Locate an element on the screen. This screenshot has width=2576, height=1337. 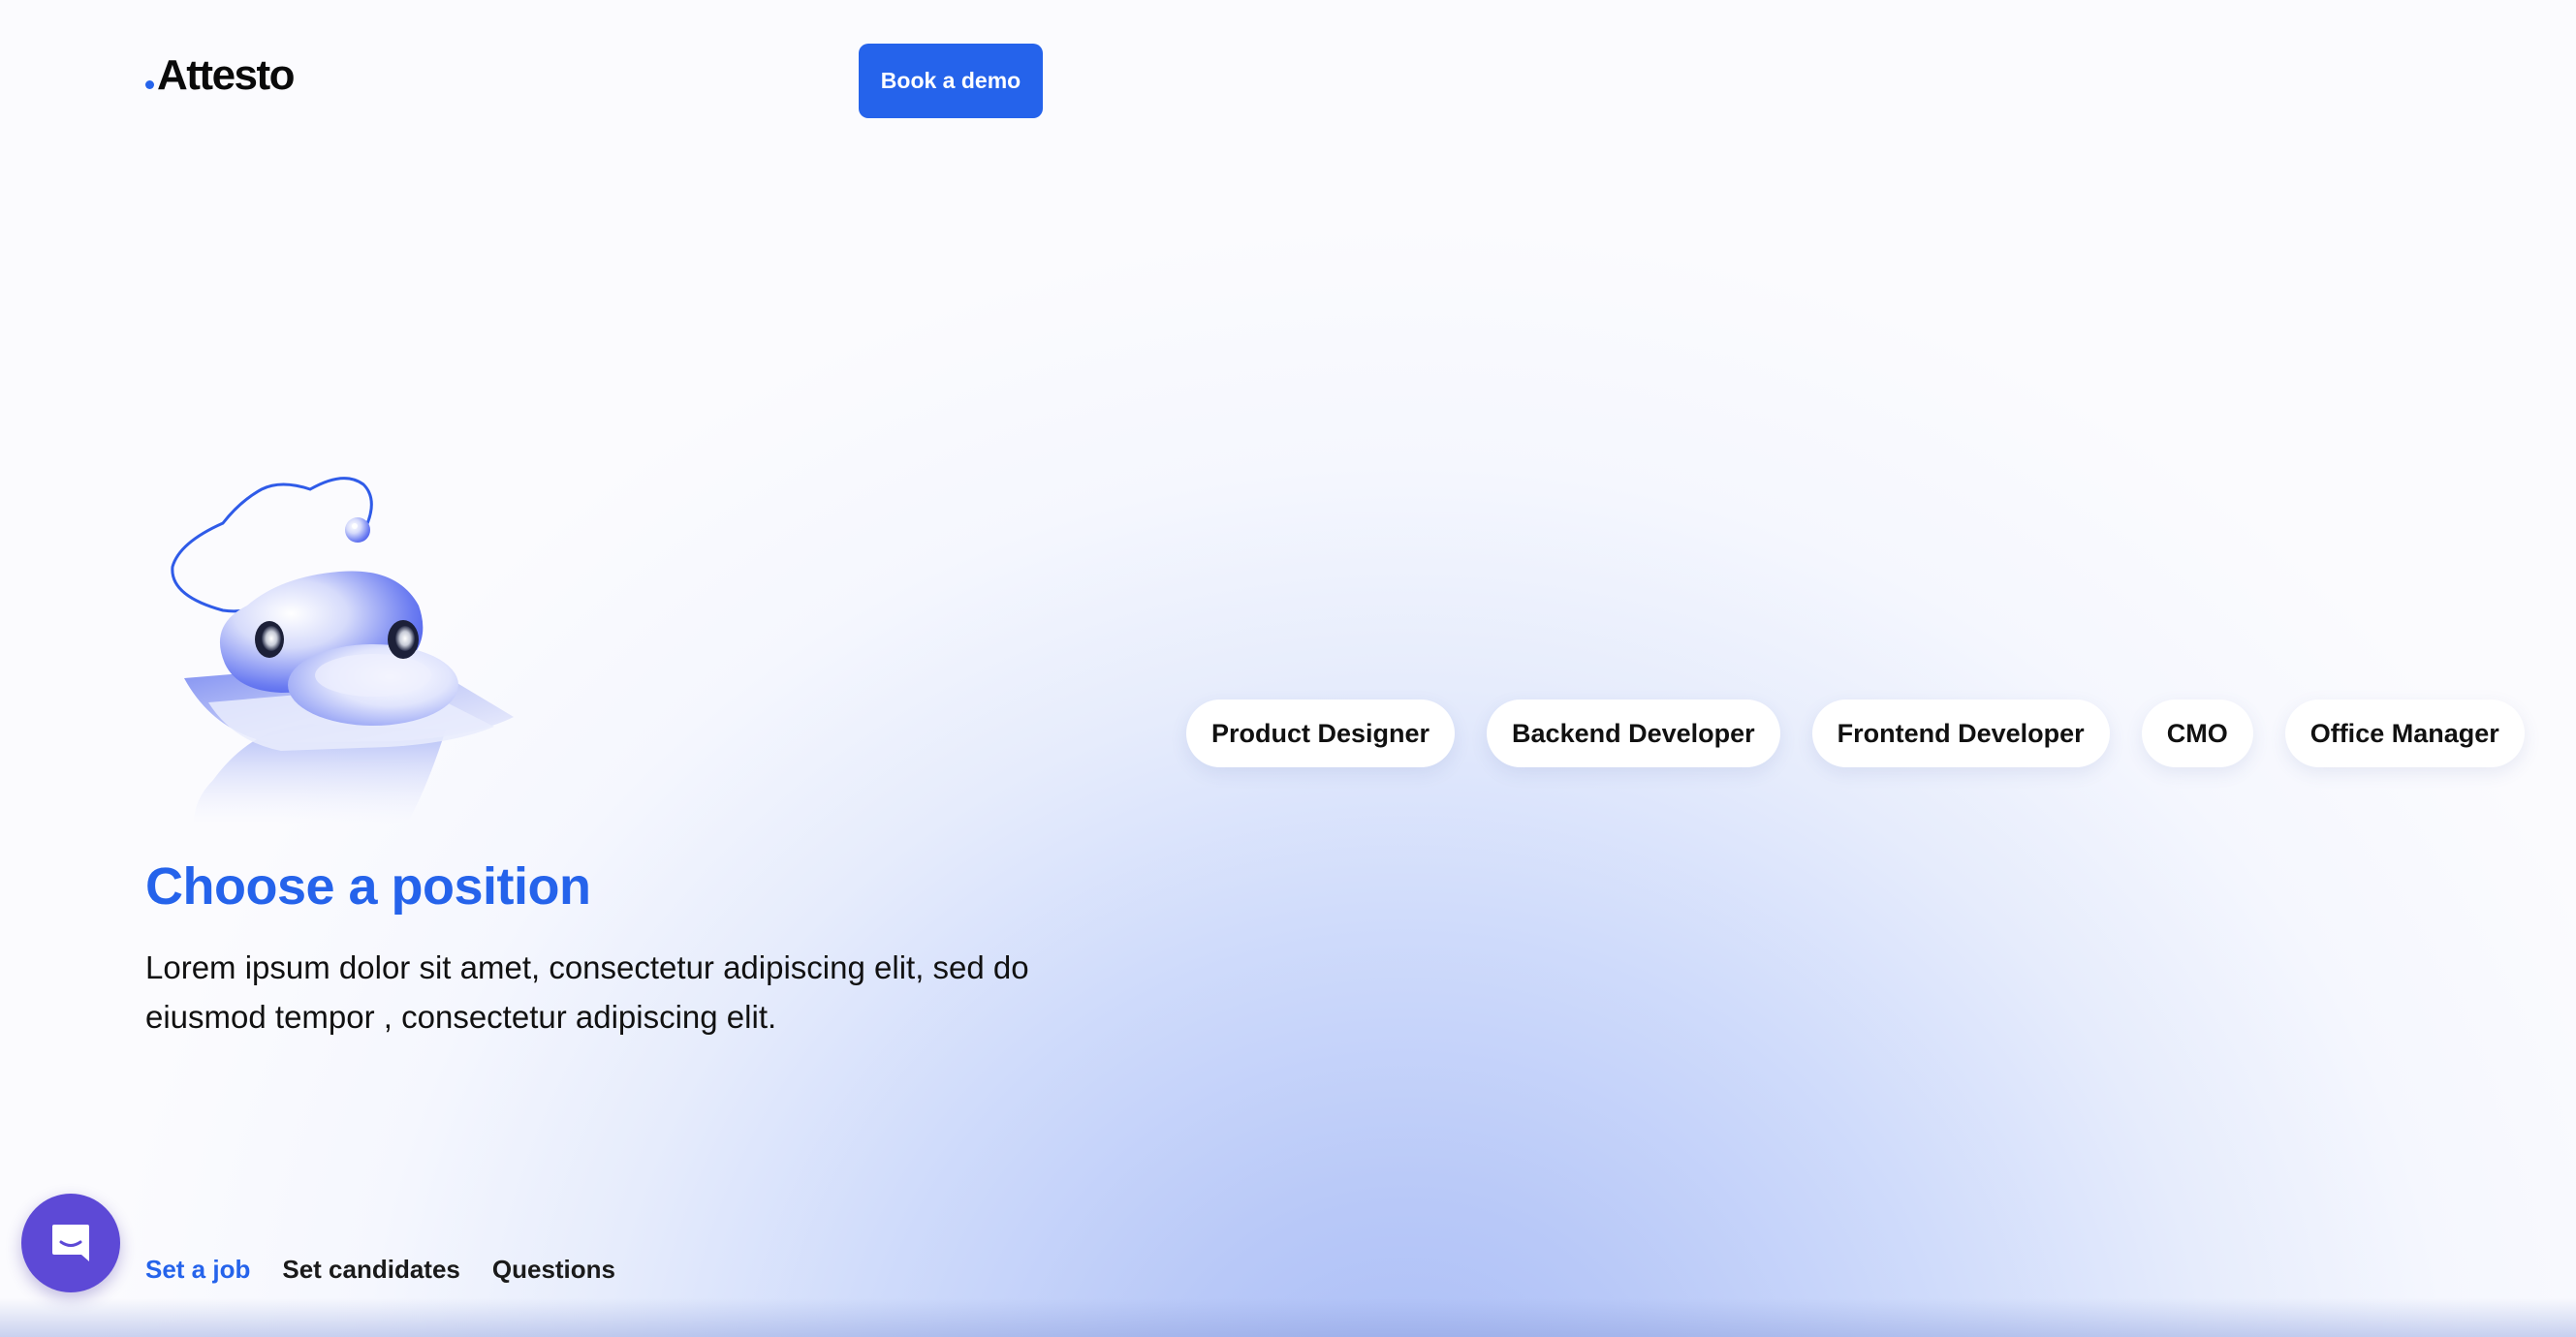
position-chip-cmo: CMO is located at coordinates (2197, 733).